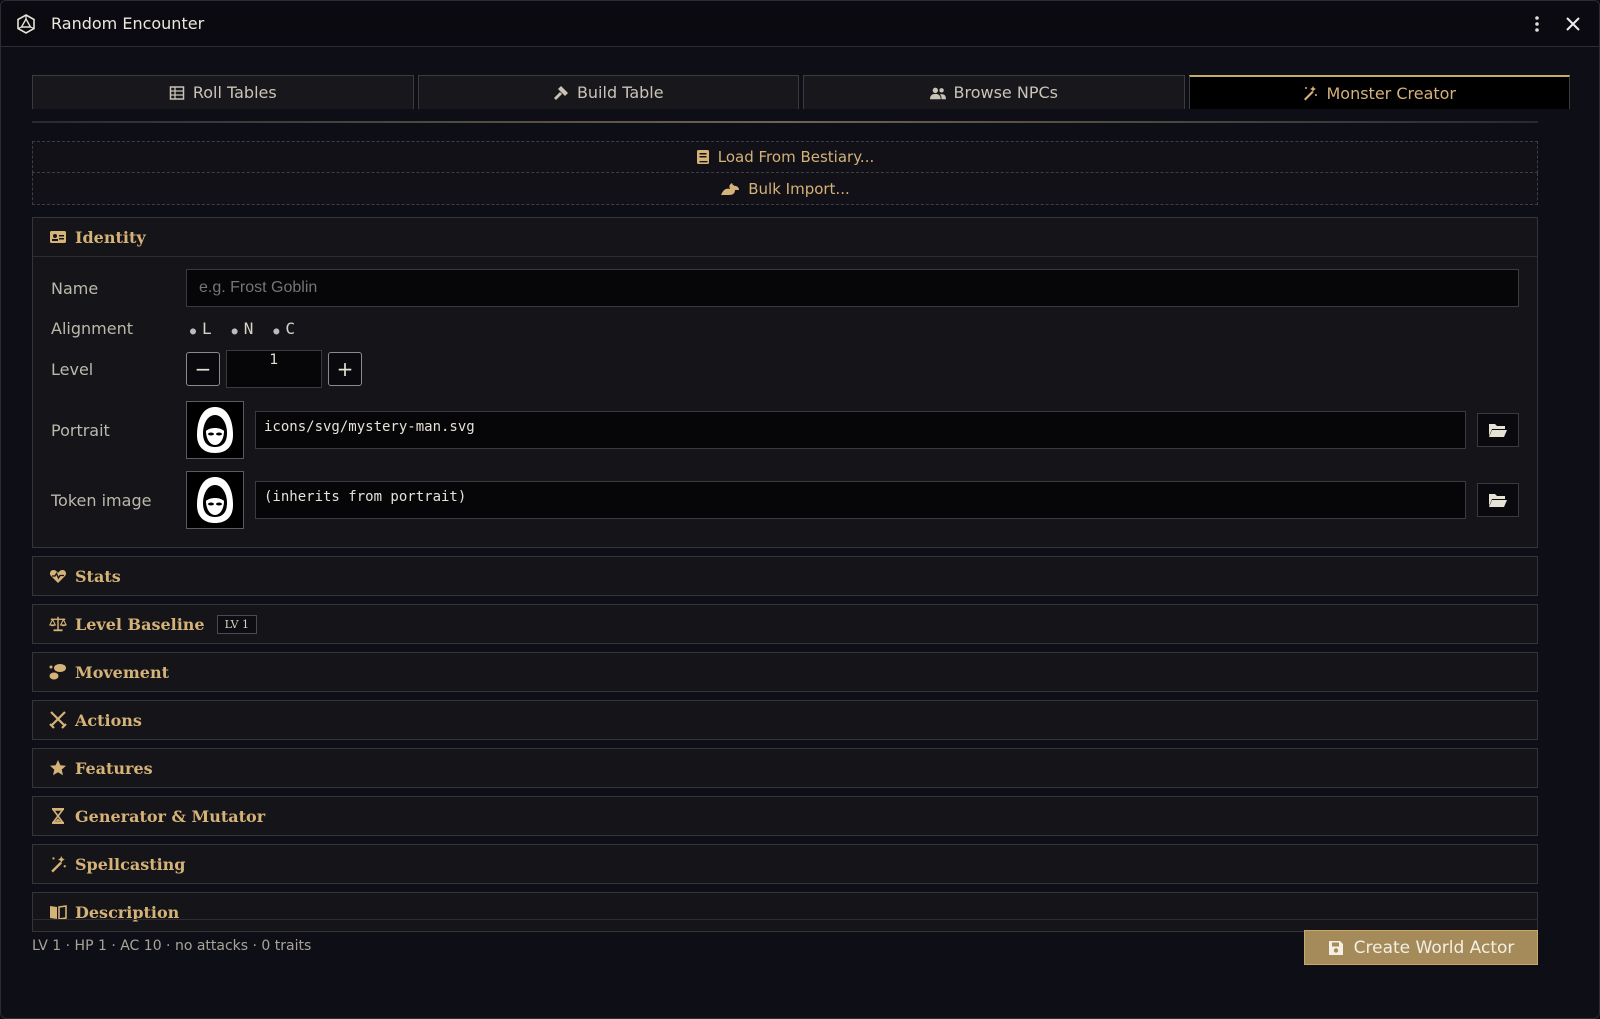 Image resolution: width=1600 pixels, height=1019 pixels. What do you see at coordinates (170, 816) in the screenshot?
I see `generator-mutator-section-title: Generator & Mutator` at bounding box center [170, 816].